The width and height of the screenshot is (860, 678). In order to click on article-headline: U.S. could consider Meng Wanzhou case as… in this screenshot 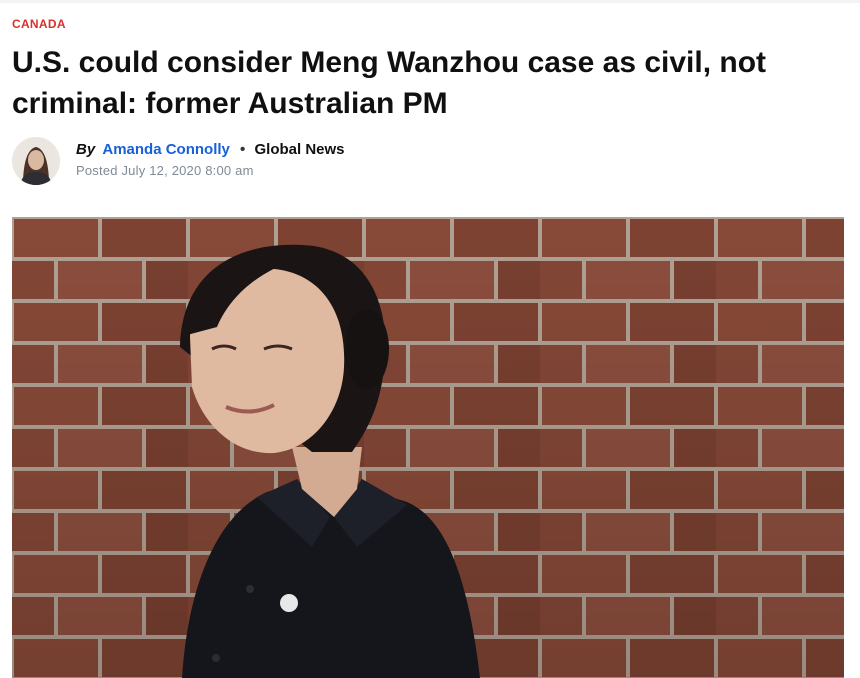, I will do `click(389, 83)`.